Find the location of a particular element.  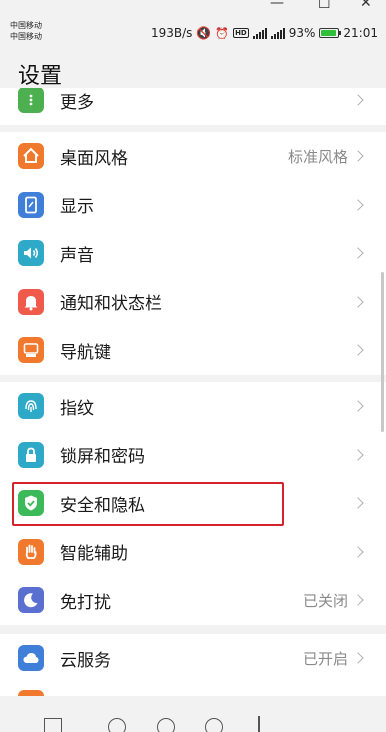

settings-item-security-privacy: 安全和隐私 is located at coordinates (193, 503).